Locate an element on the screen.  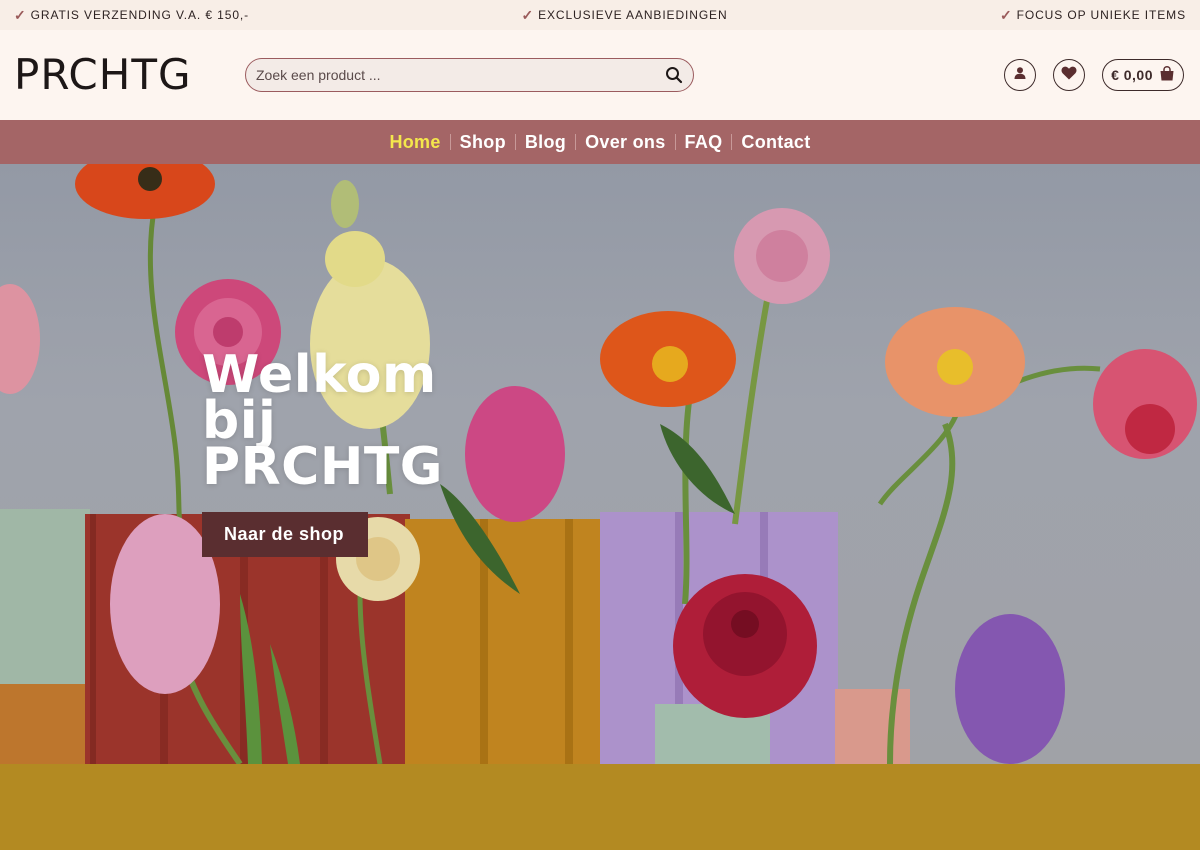
usp-item: ✓ EXCLUSIEVE AANBIEDINGEN is located at coordinates (624, 15).